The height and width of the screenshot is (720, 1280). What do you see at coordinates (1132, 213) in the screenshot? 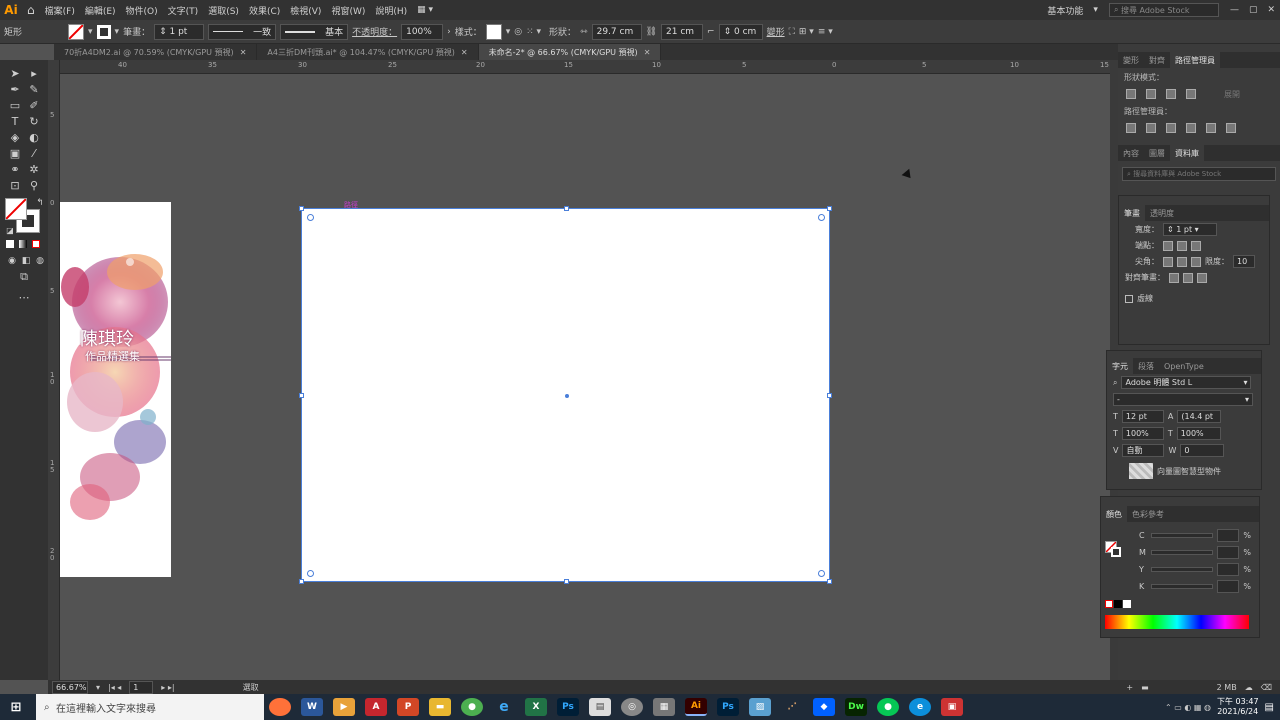
I see `tab-stroke: 筆畫` at bounding box center [1132, 213].